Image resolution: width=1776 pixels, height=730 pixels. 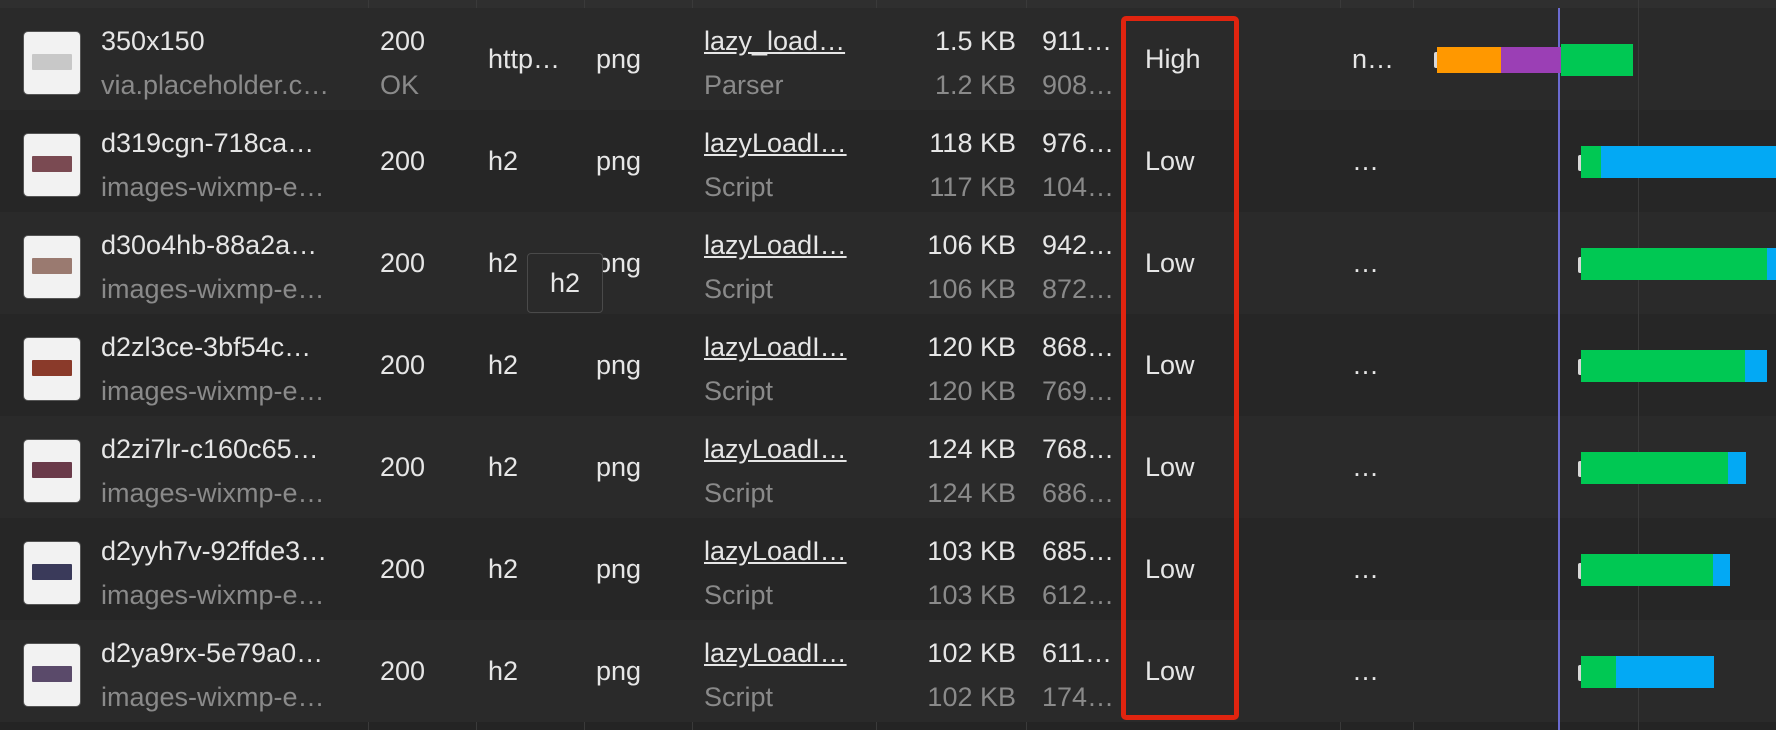 I want to click on resource-size: 117 KB, so click(x=972, y=187).